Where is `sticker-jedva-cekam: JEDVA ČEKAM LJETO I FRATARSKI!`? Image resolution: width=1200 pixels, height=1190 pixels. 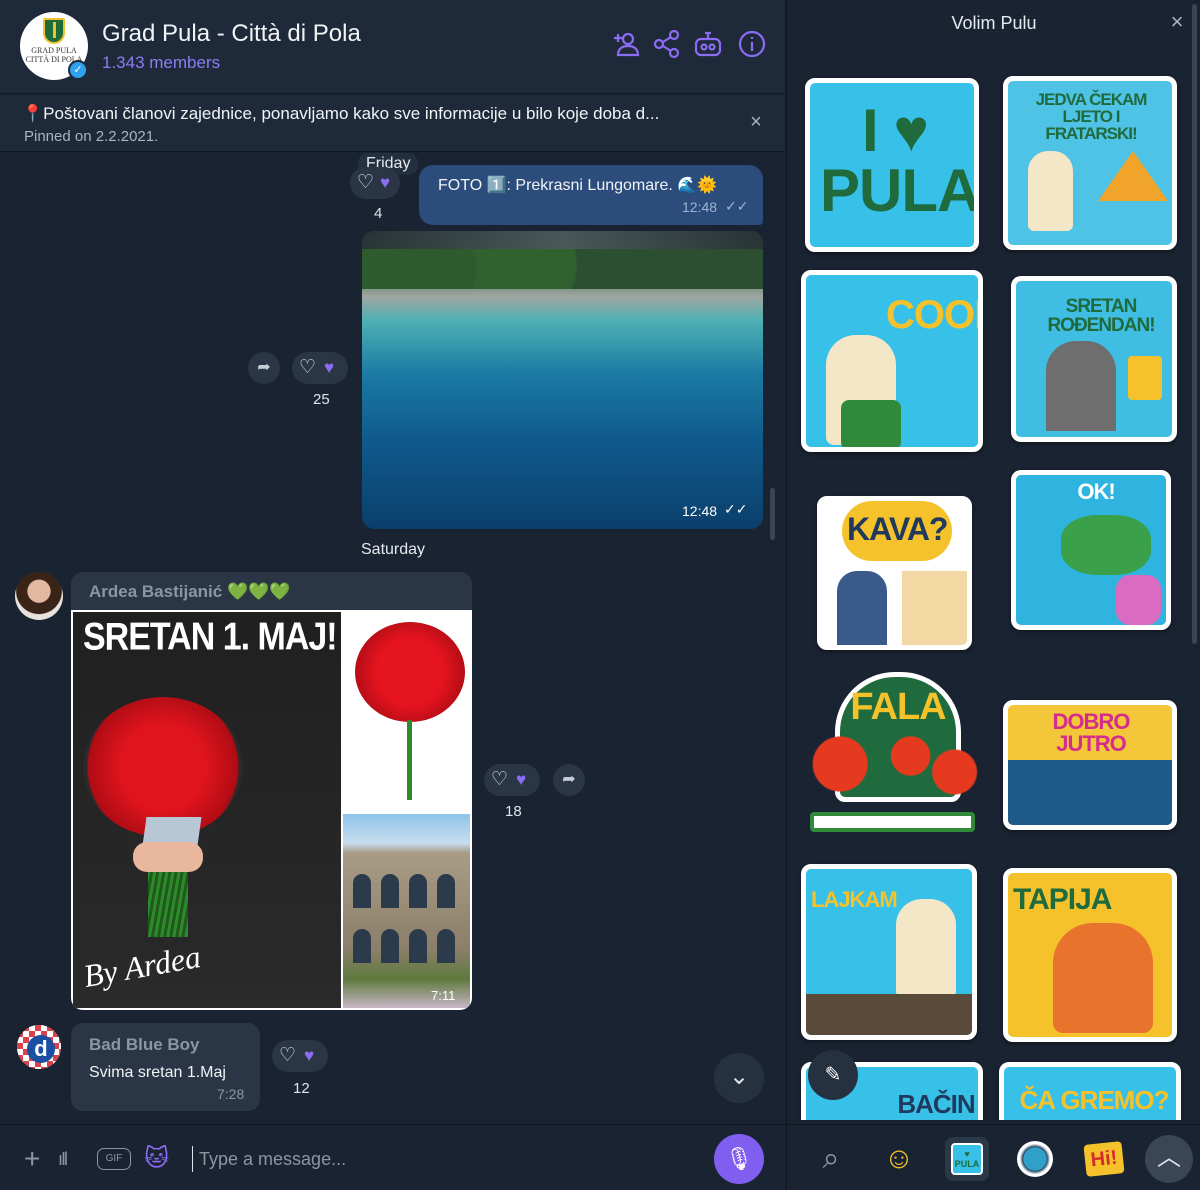
sticker-jedva-cekam: JEDVA ČEKAM LJETO I FRATARSKI! is located at coordinates (1090, 163).